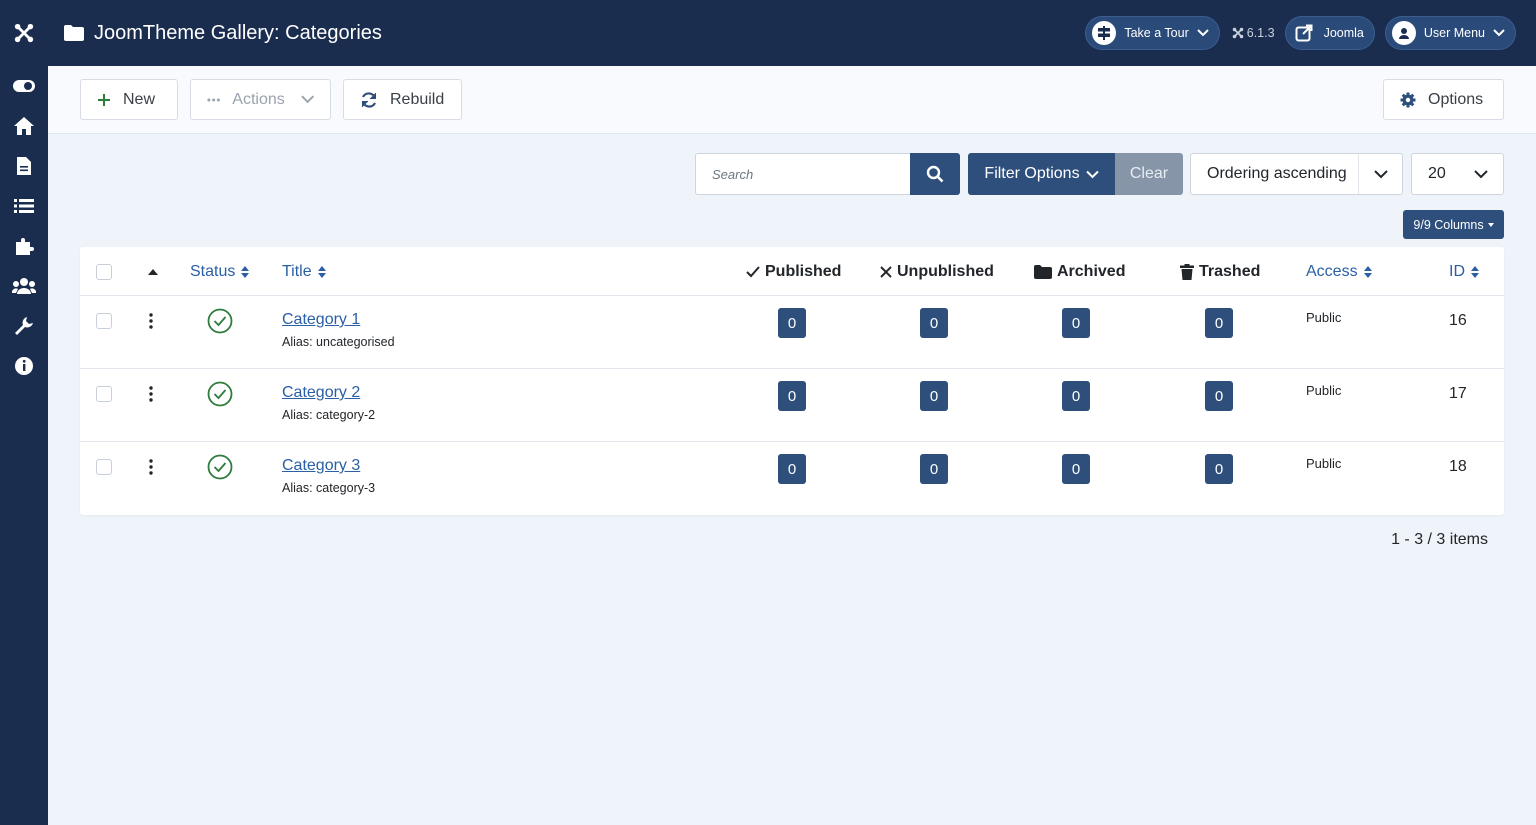  Describe the element at coordinates (1343, 33) in the screenshot. I see `joomla-site-label: Joomla` at that location.